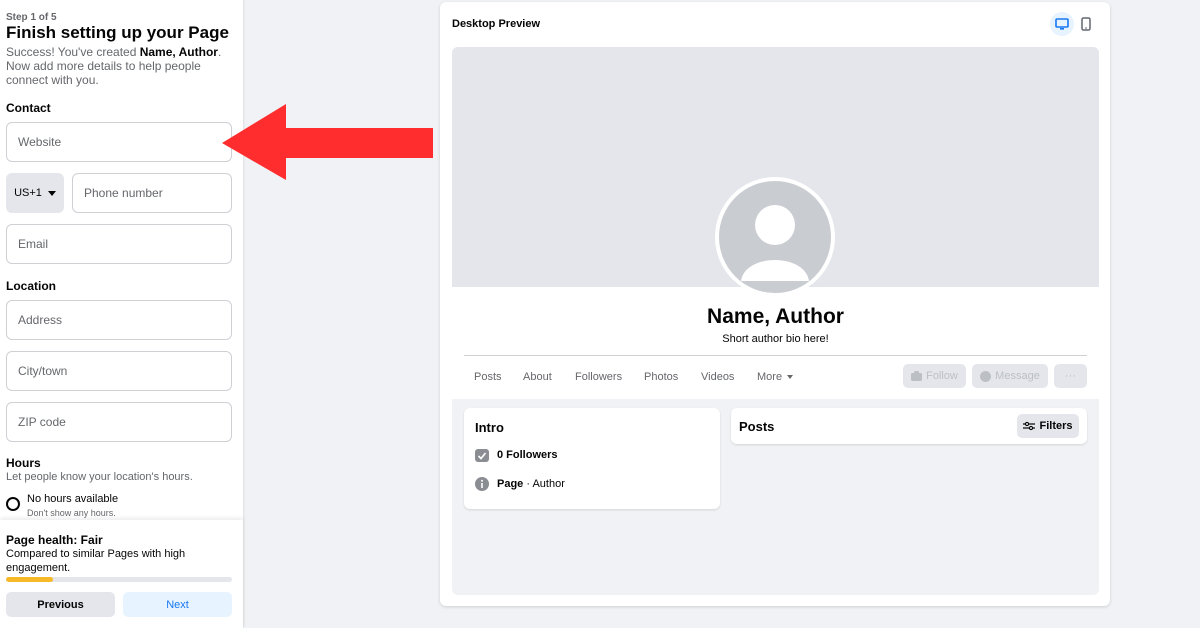 The height and width of the screenshot is (628, 1200). Describe the element at coordinates (531, 484) in the screenshot. I see `page-category: Page · Author` at that location.